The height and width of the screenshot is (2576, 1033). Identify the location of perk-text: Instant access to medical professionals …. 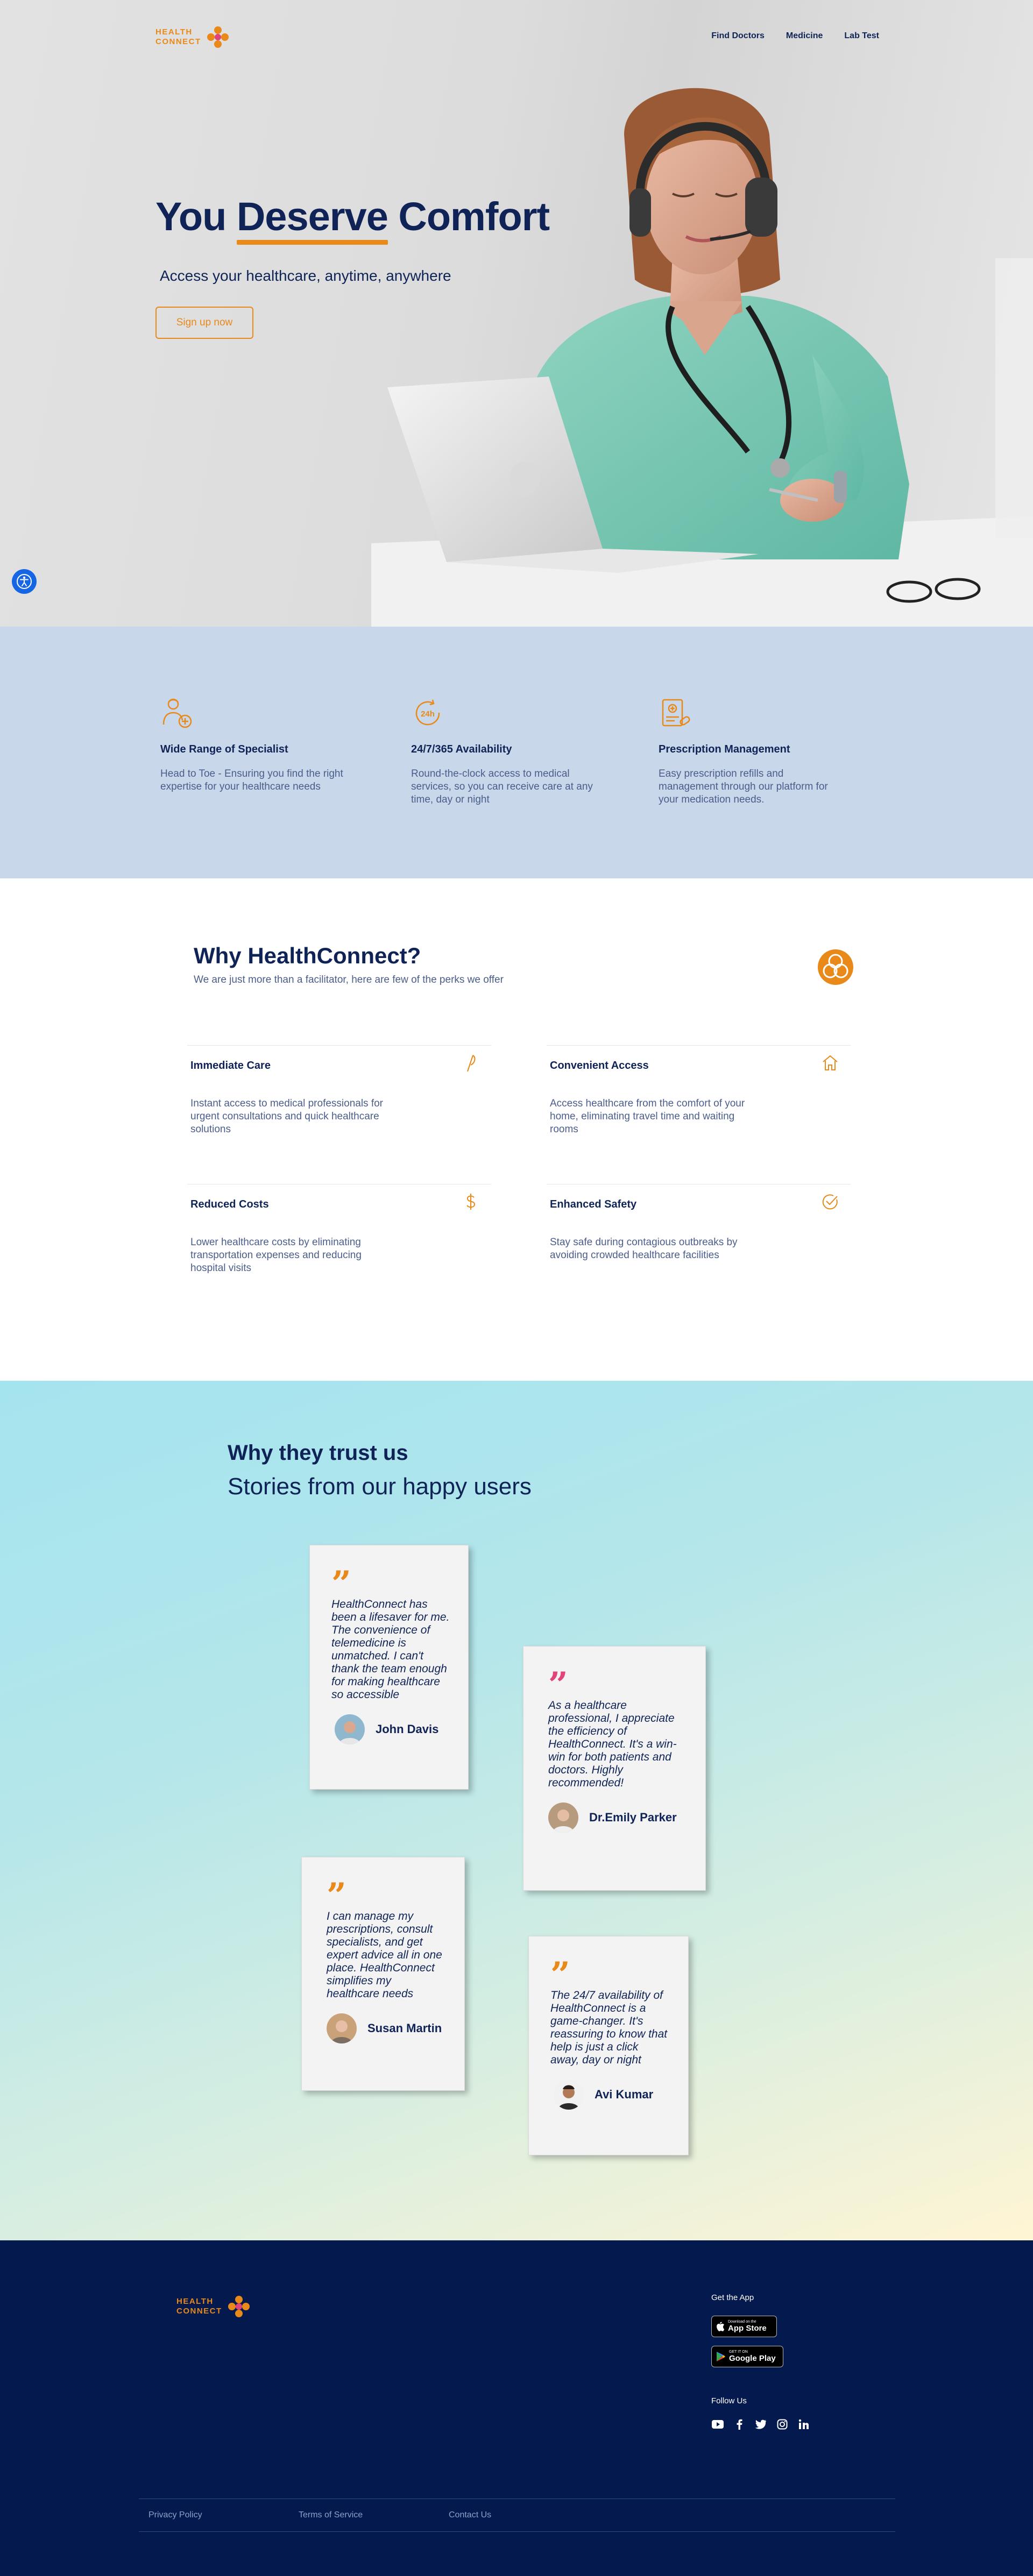
(287, 1116).